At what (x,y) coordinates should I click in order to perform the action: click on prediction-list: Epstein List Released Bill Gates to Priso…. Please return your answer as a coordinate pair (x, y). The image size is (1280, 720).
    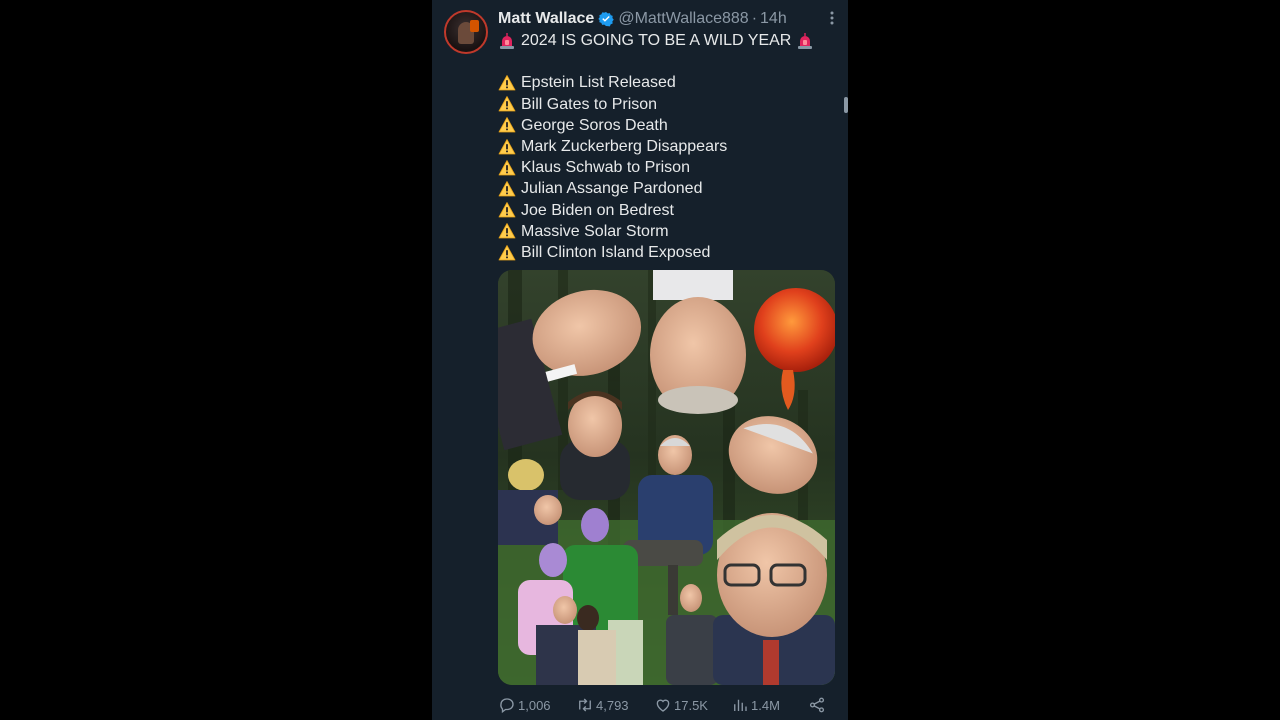
    Looking at the image, I should click on (663, 167).